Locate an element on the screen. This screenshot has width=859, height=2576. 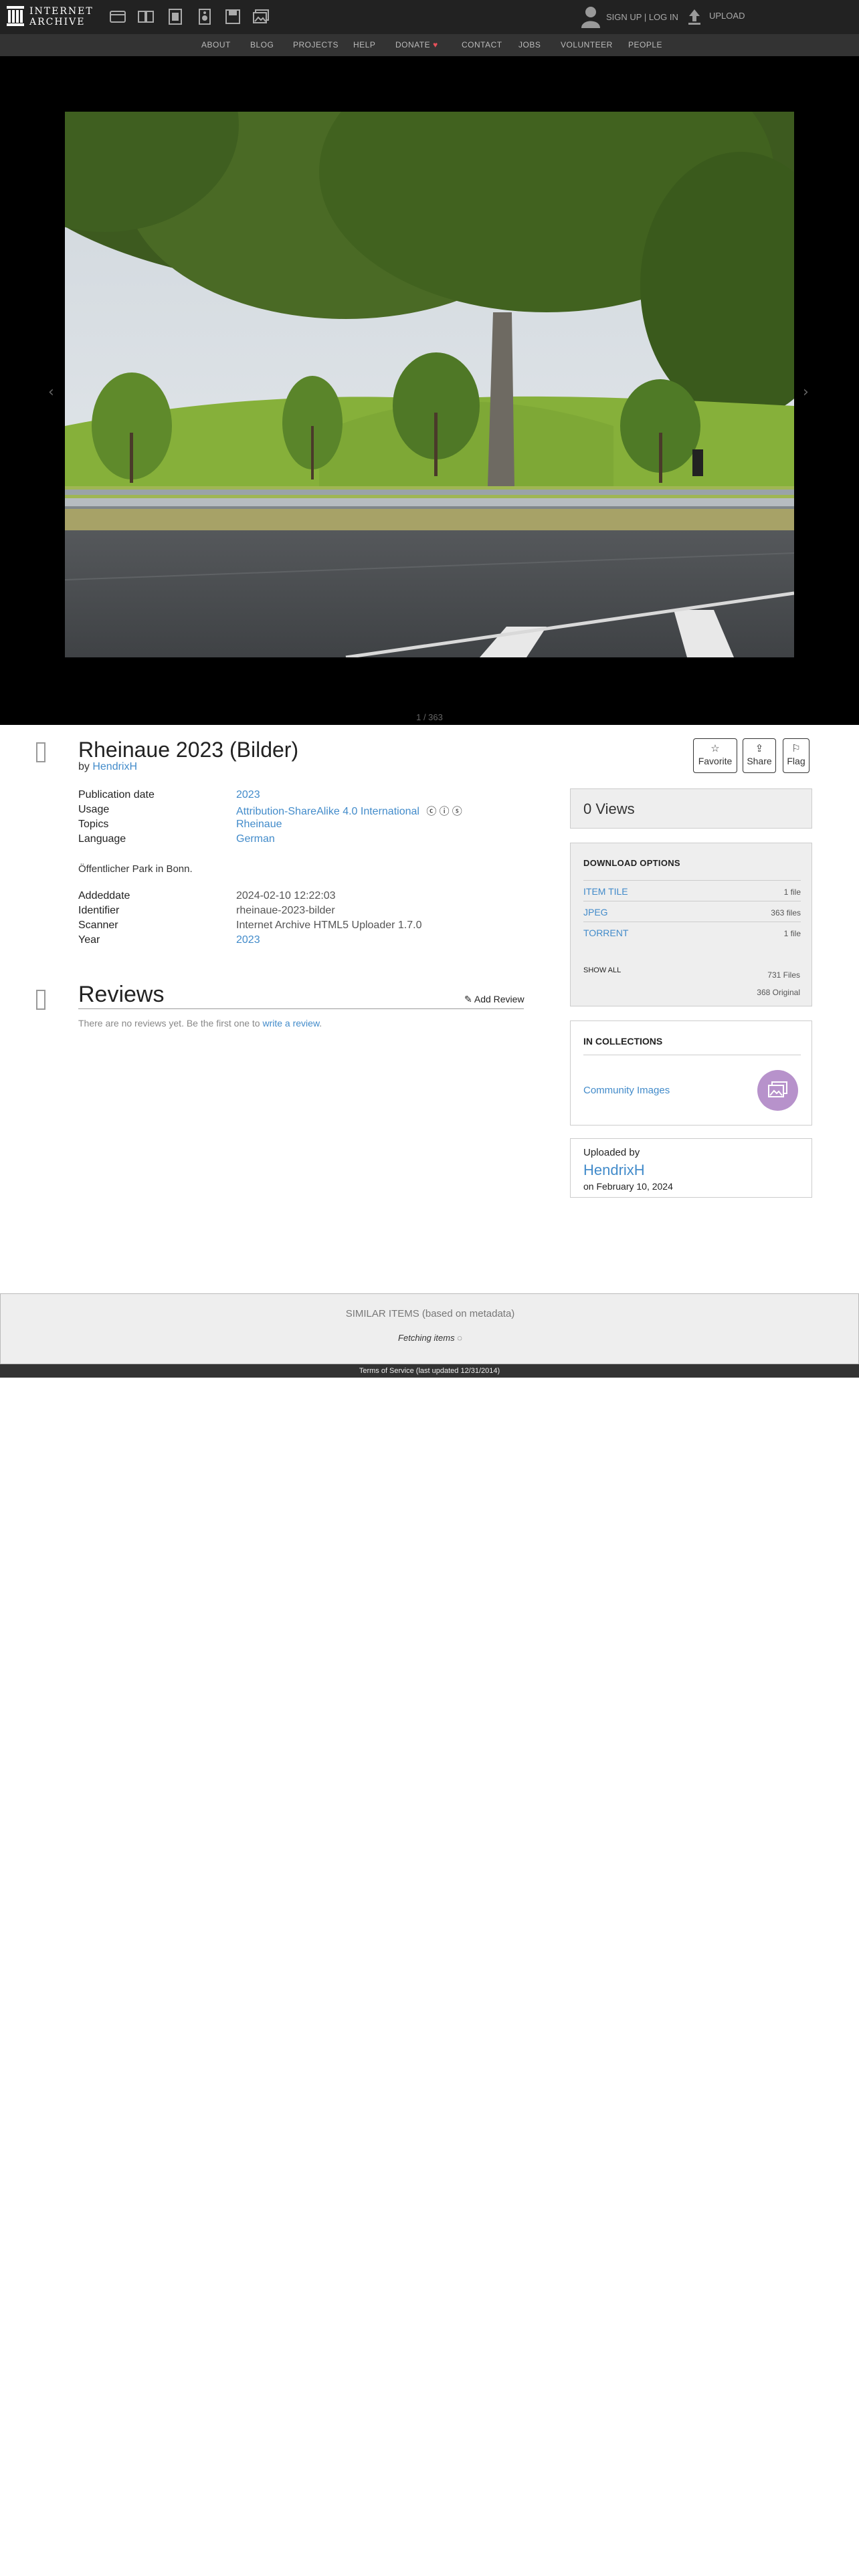
original-files-count: 368 Original is located at coordinates (779, 992).